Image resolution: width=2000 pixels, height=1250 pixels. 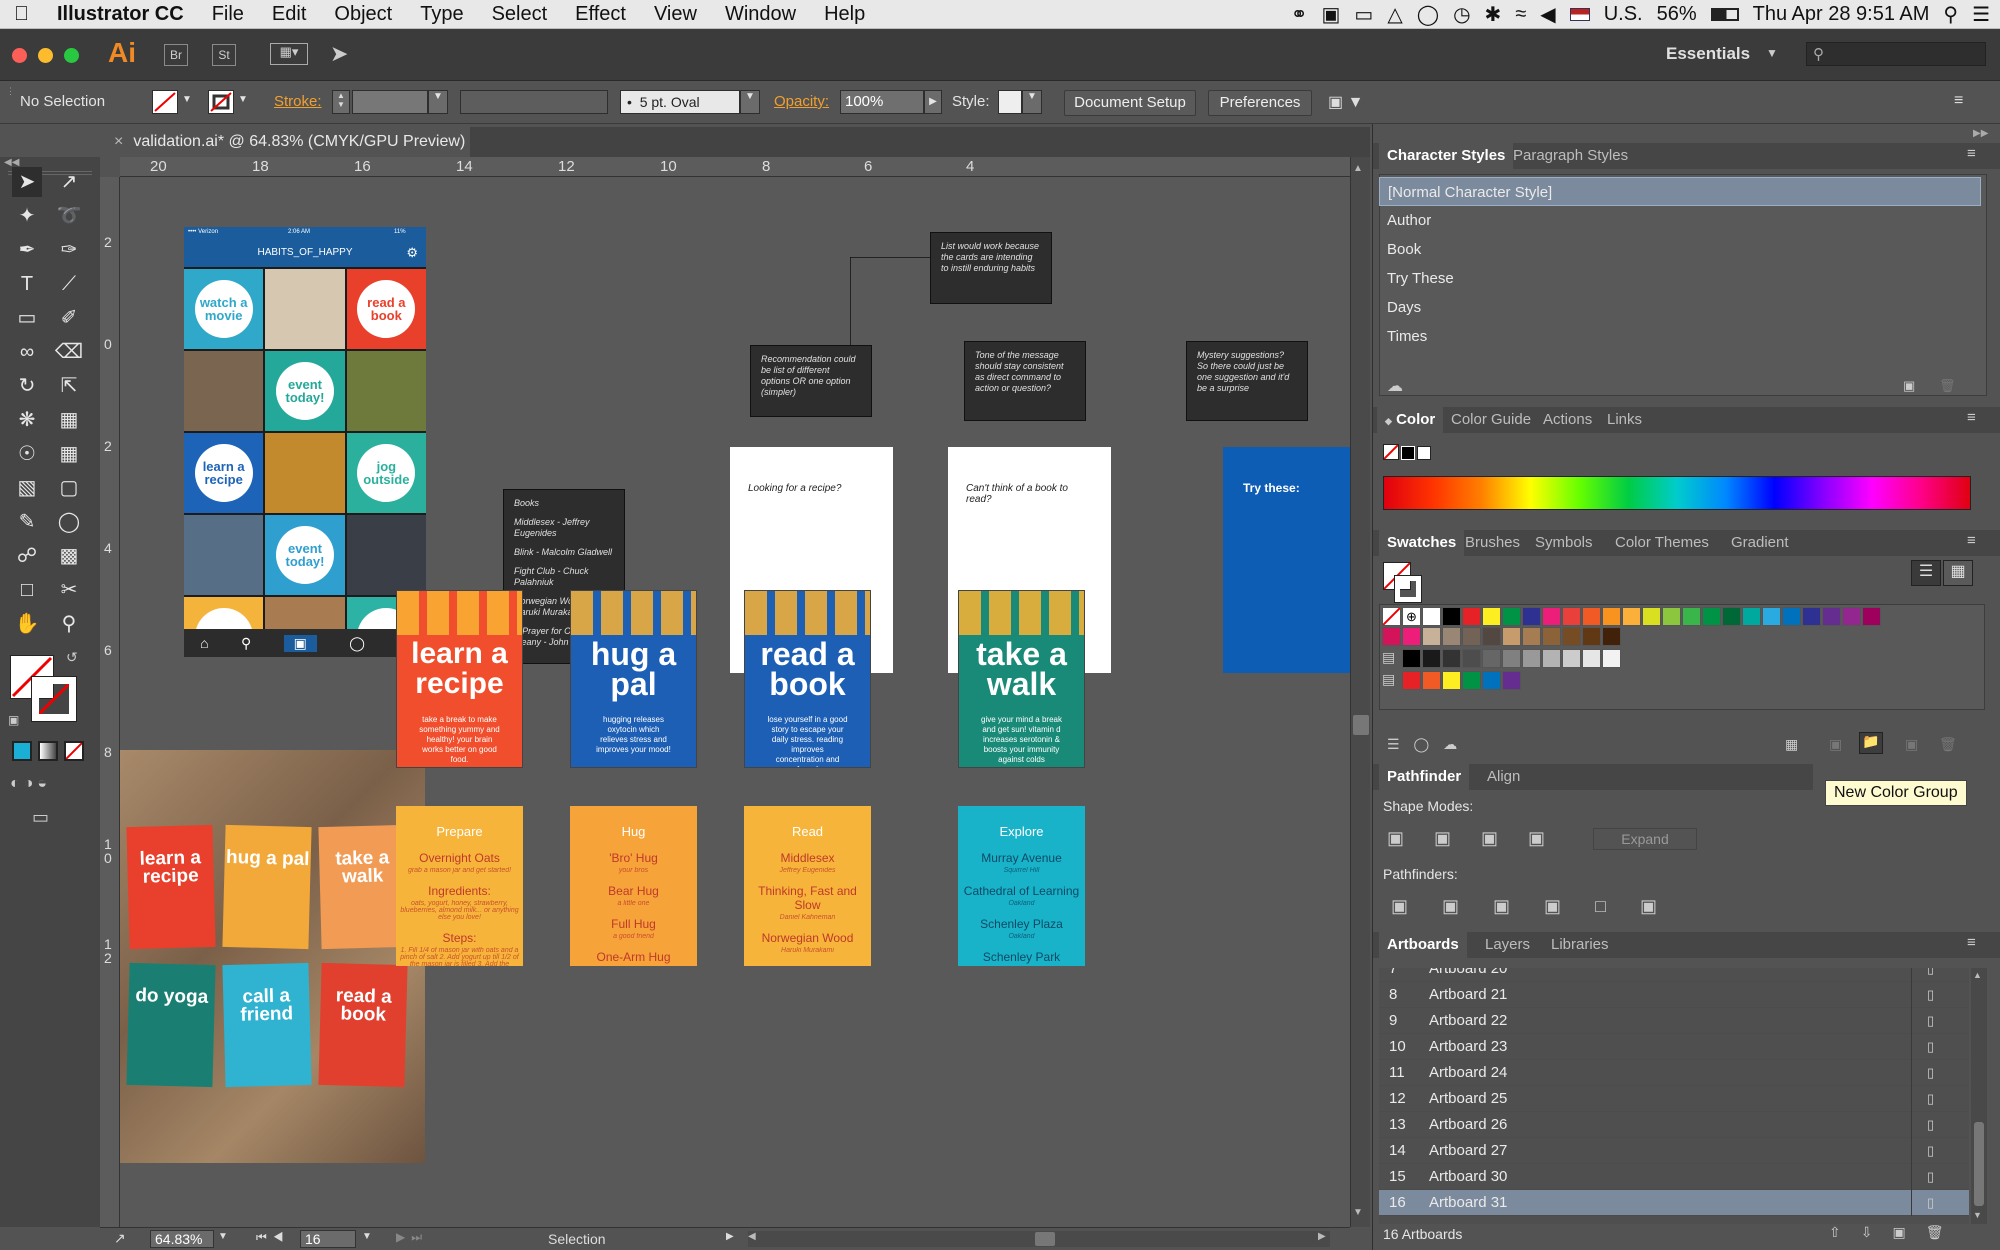 What do you see at coordinates (27, 352) in the screenshot?
I see `shaper-tool-icon: ∞` at bounding box center [27, 352].